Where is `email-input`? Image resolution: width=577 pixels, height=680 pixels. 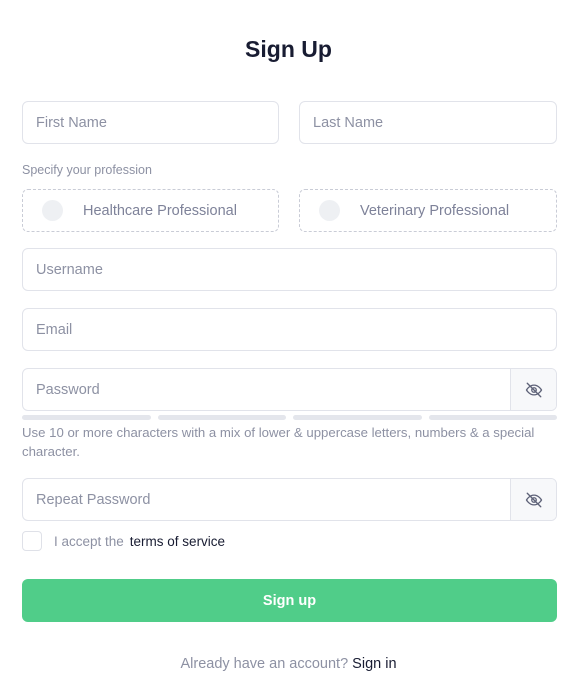 email-input is located at coordinates (289, 329).